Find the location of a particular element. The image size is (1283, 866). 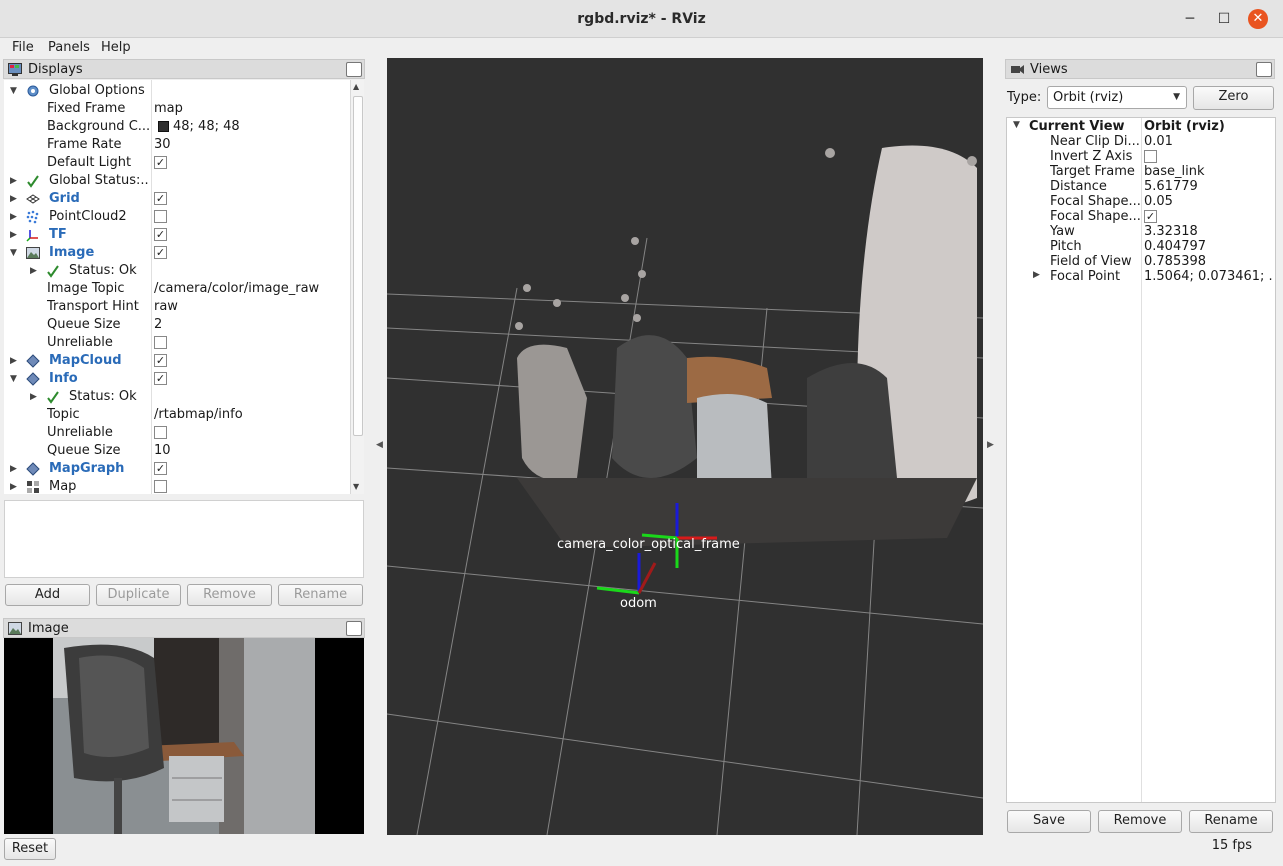

view-property-value: 0.01 is located at coordinates (1209, 141).